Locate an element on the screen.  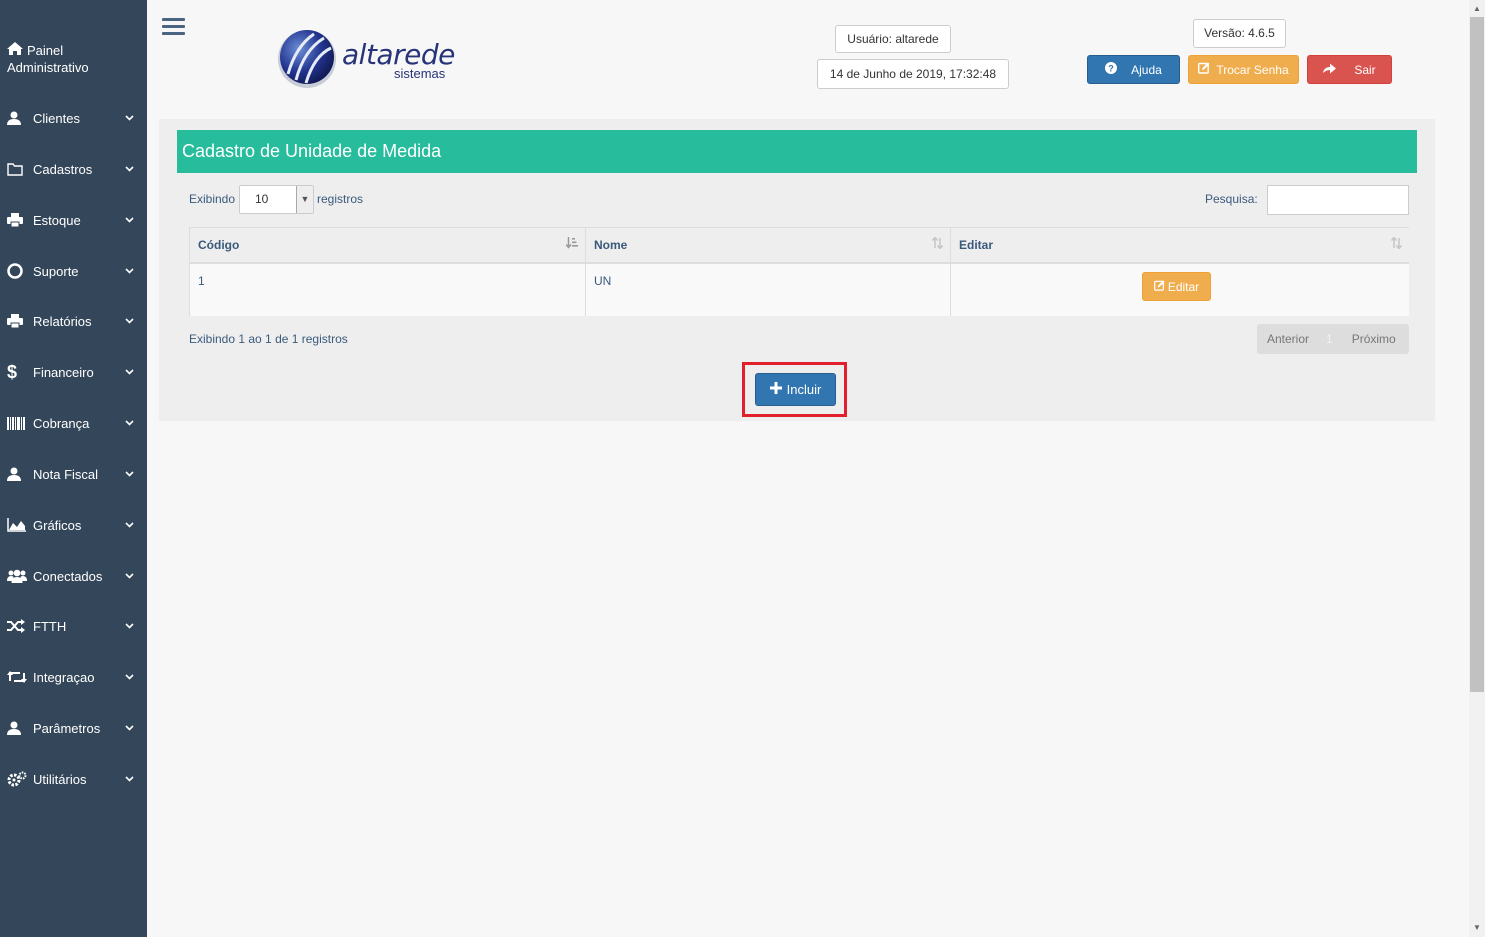
home-icon is located at coordinates (17, 50).